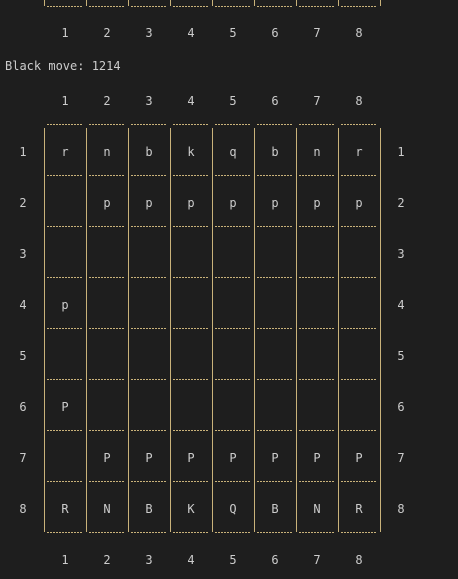 This screenshot has width=458, height=579. Describe the element at coordinates (233, 203) in the screenshot. I see `square-2-5: p` at that location.